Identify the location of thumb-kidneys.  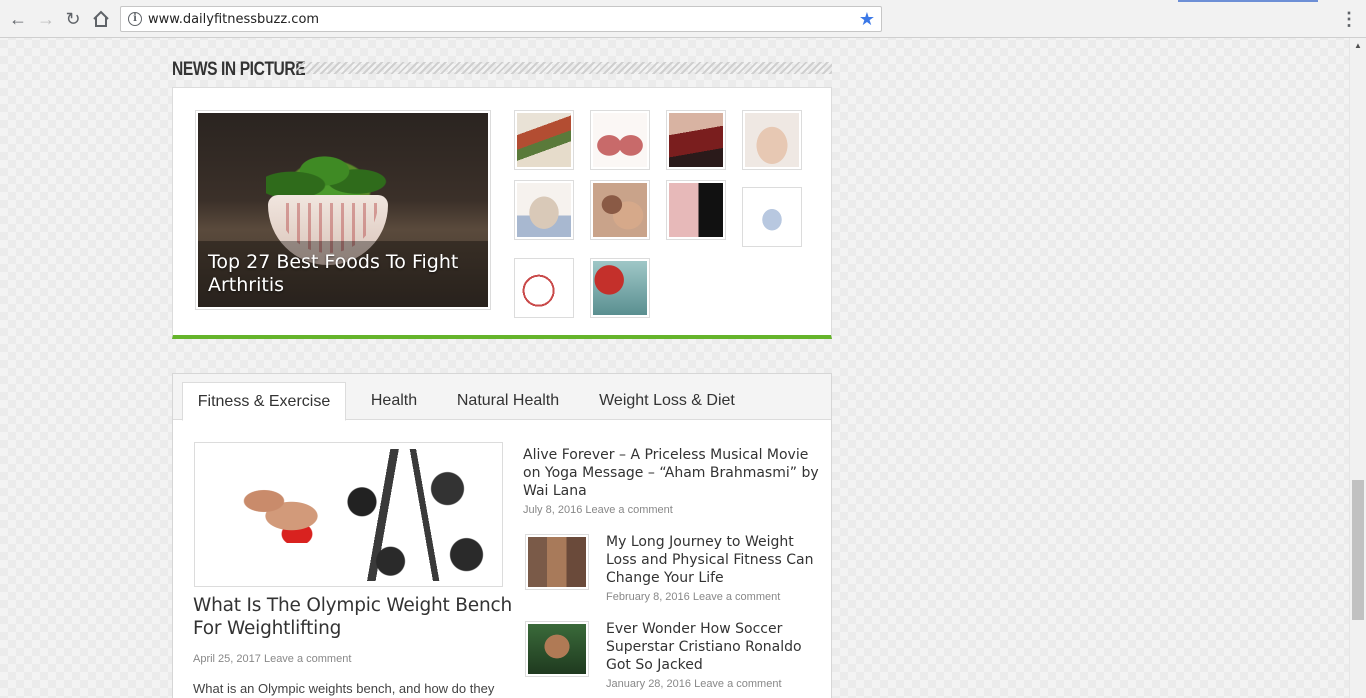
(620, 140).